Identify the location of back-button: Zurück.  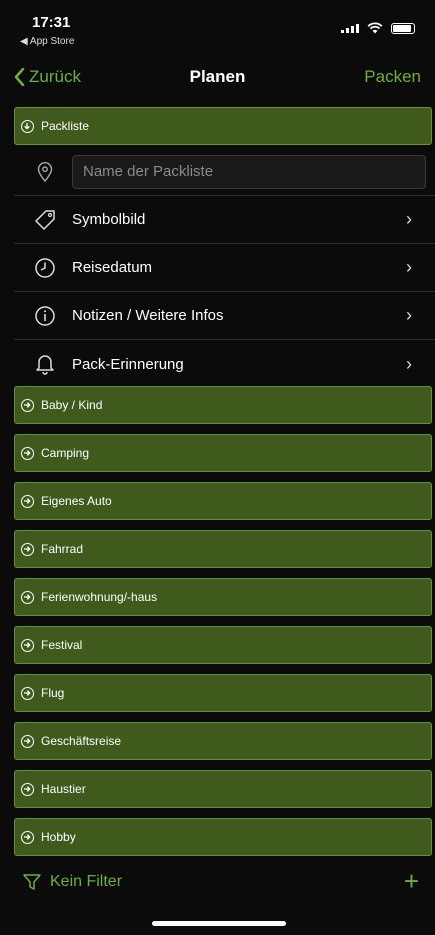
(47, 77).